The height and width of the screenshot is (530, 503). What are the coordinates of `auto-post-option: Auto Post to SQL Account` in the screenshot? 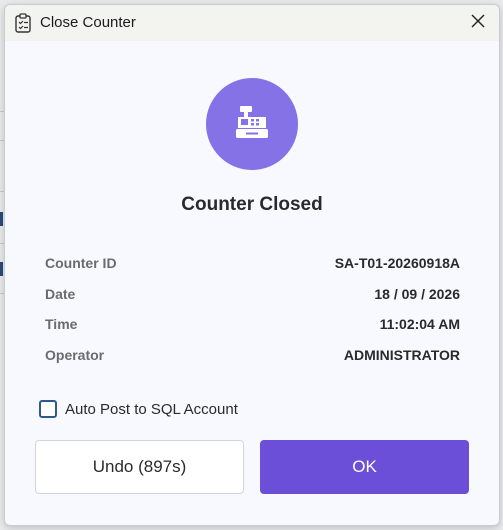 It's located at (138, 409).